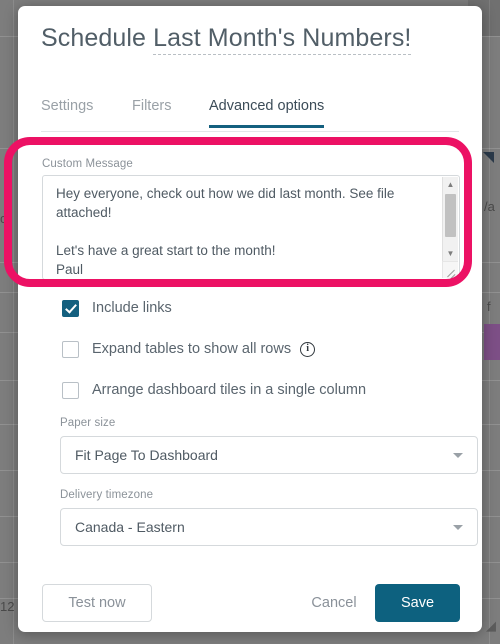  What do you see at coordinates (334, 603) in the screenshot?
I see `cancel-button: Cancel` at bounding box center [334, 603].